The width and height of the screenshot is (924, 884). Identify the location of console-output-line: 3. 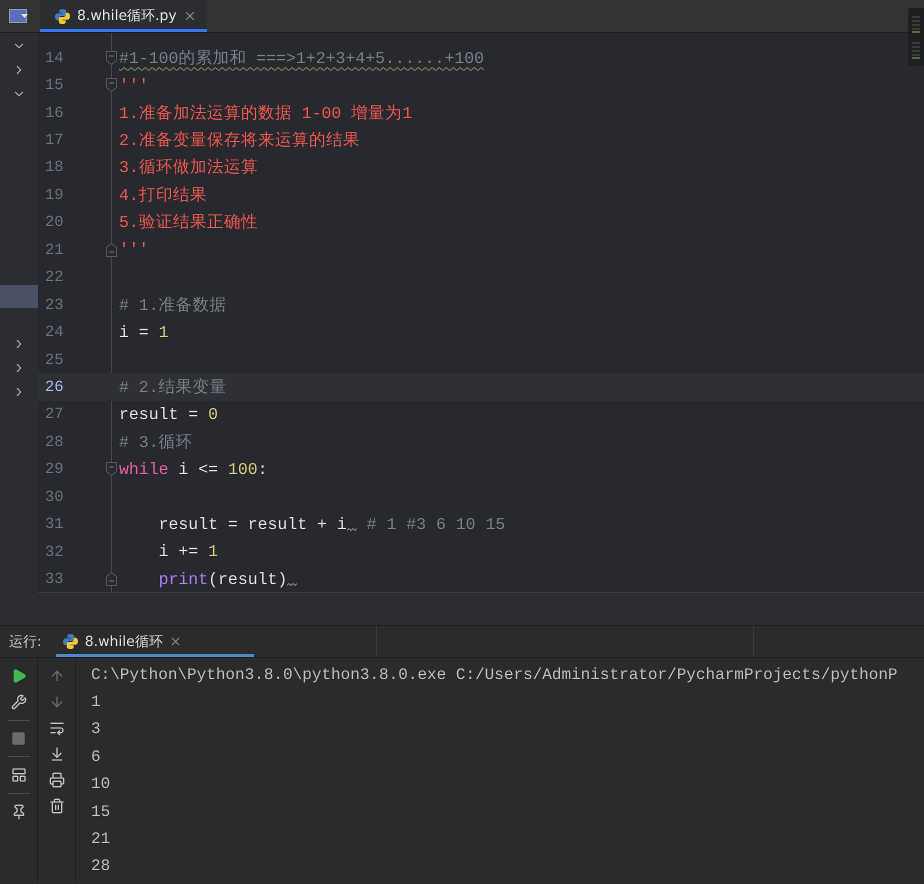
(96, 729).